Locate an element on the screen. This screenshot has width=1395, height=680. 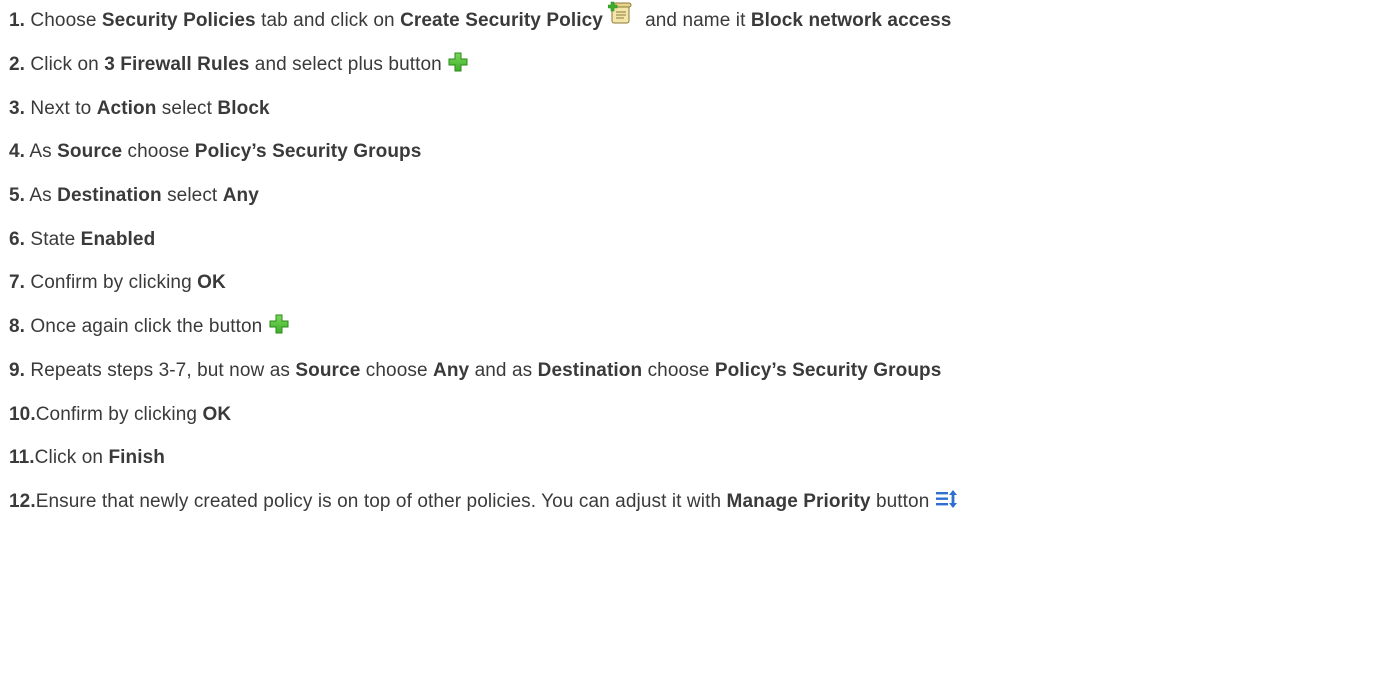
step-8: 8. Once again click the button is located at coordinates (149, 327).